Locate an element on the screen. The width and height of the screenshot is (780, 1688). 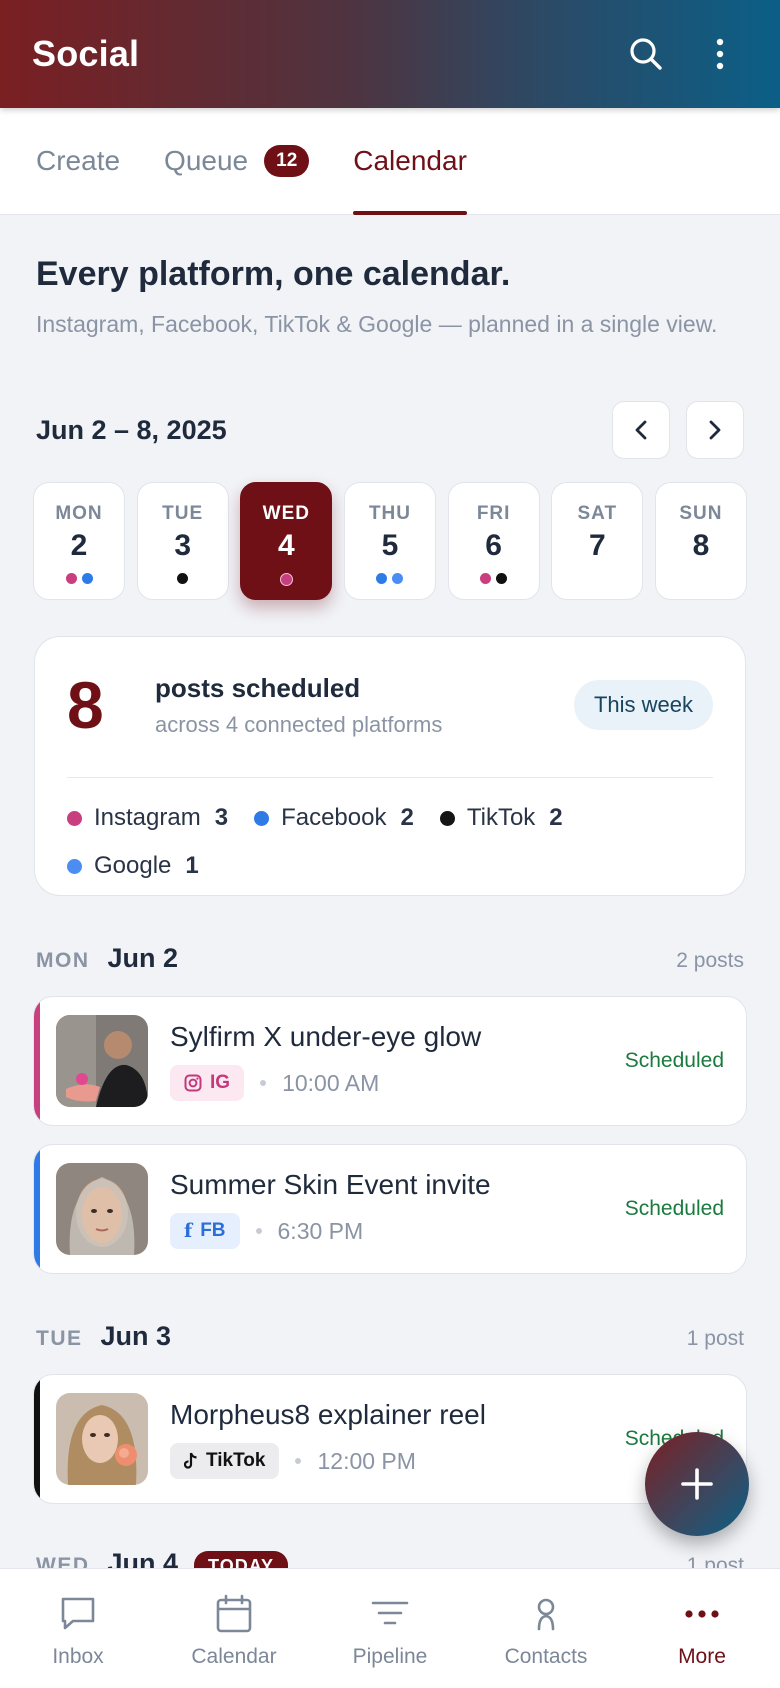
more-dots-icon is located at coordinates (702, 1613).